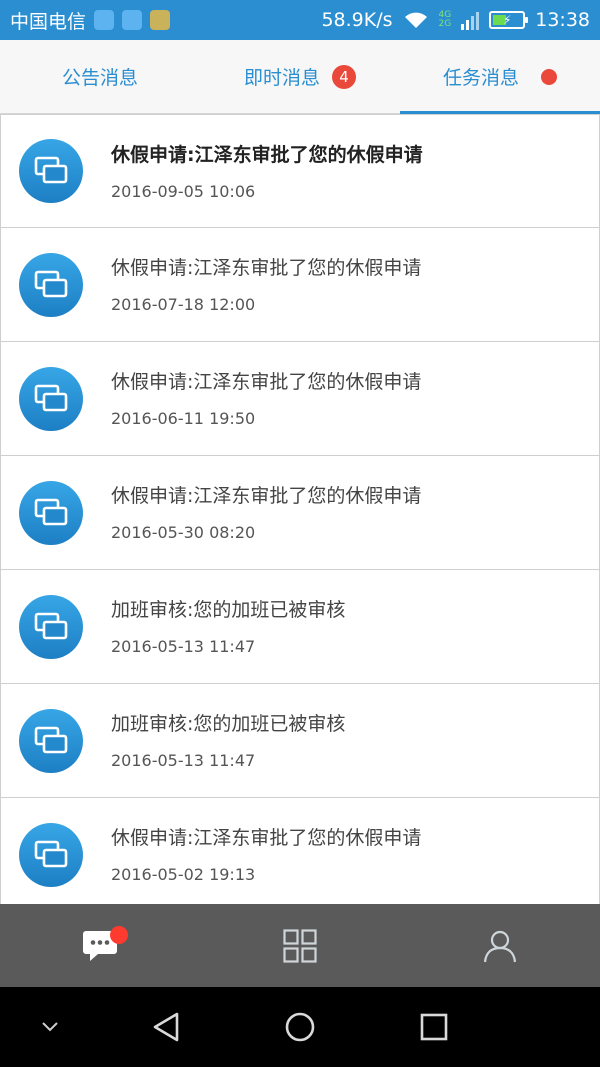  I want to click on bottom-nav, so click(300, 945).